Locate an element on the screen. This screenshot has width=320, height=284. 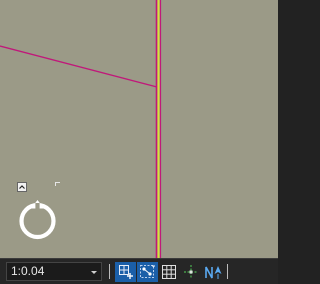
snapping-tool is located at coordinates (147, 272).